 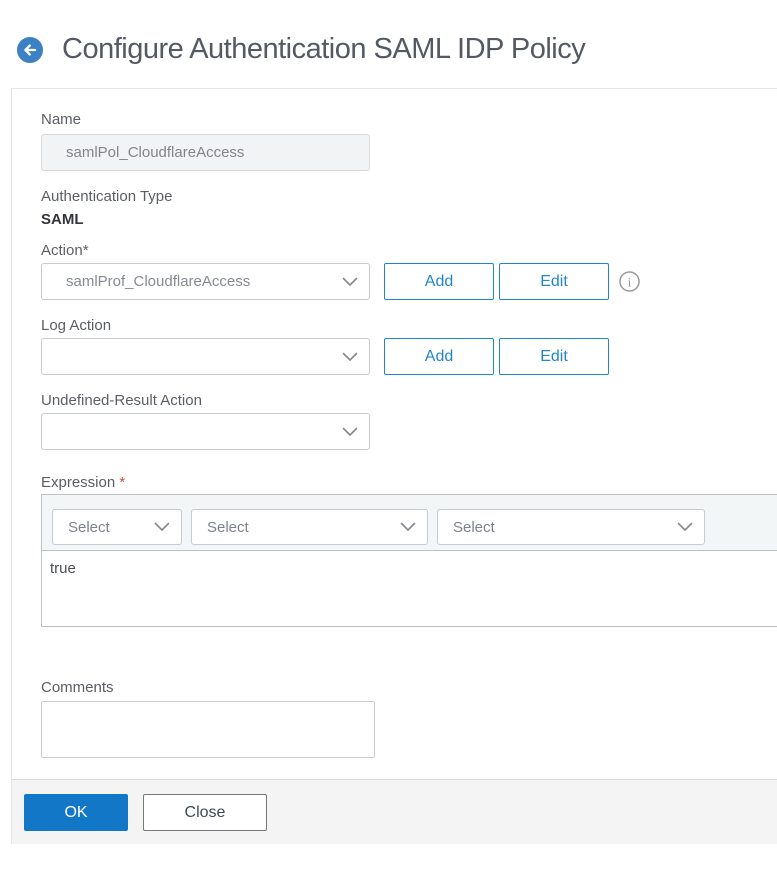 I want to click on action-add-button: Add, so click(x=439, y=281).